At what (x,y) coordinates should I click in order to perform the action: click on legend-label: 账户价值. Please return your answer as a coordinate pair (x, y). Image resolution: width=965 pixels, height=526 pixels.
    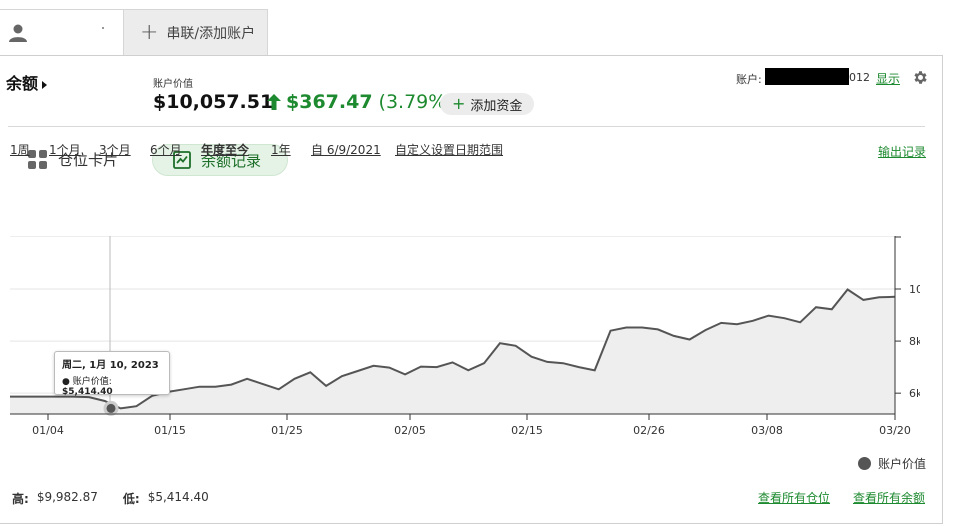
    Looking at the image, I should click on (902, 464).